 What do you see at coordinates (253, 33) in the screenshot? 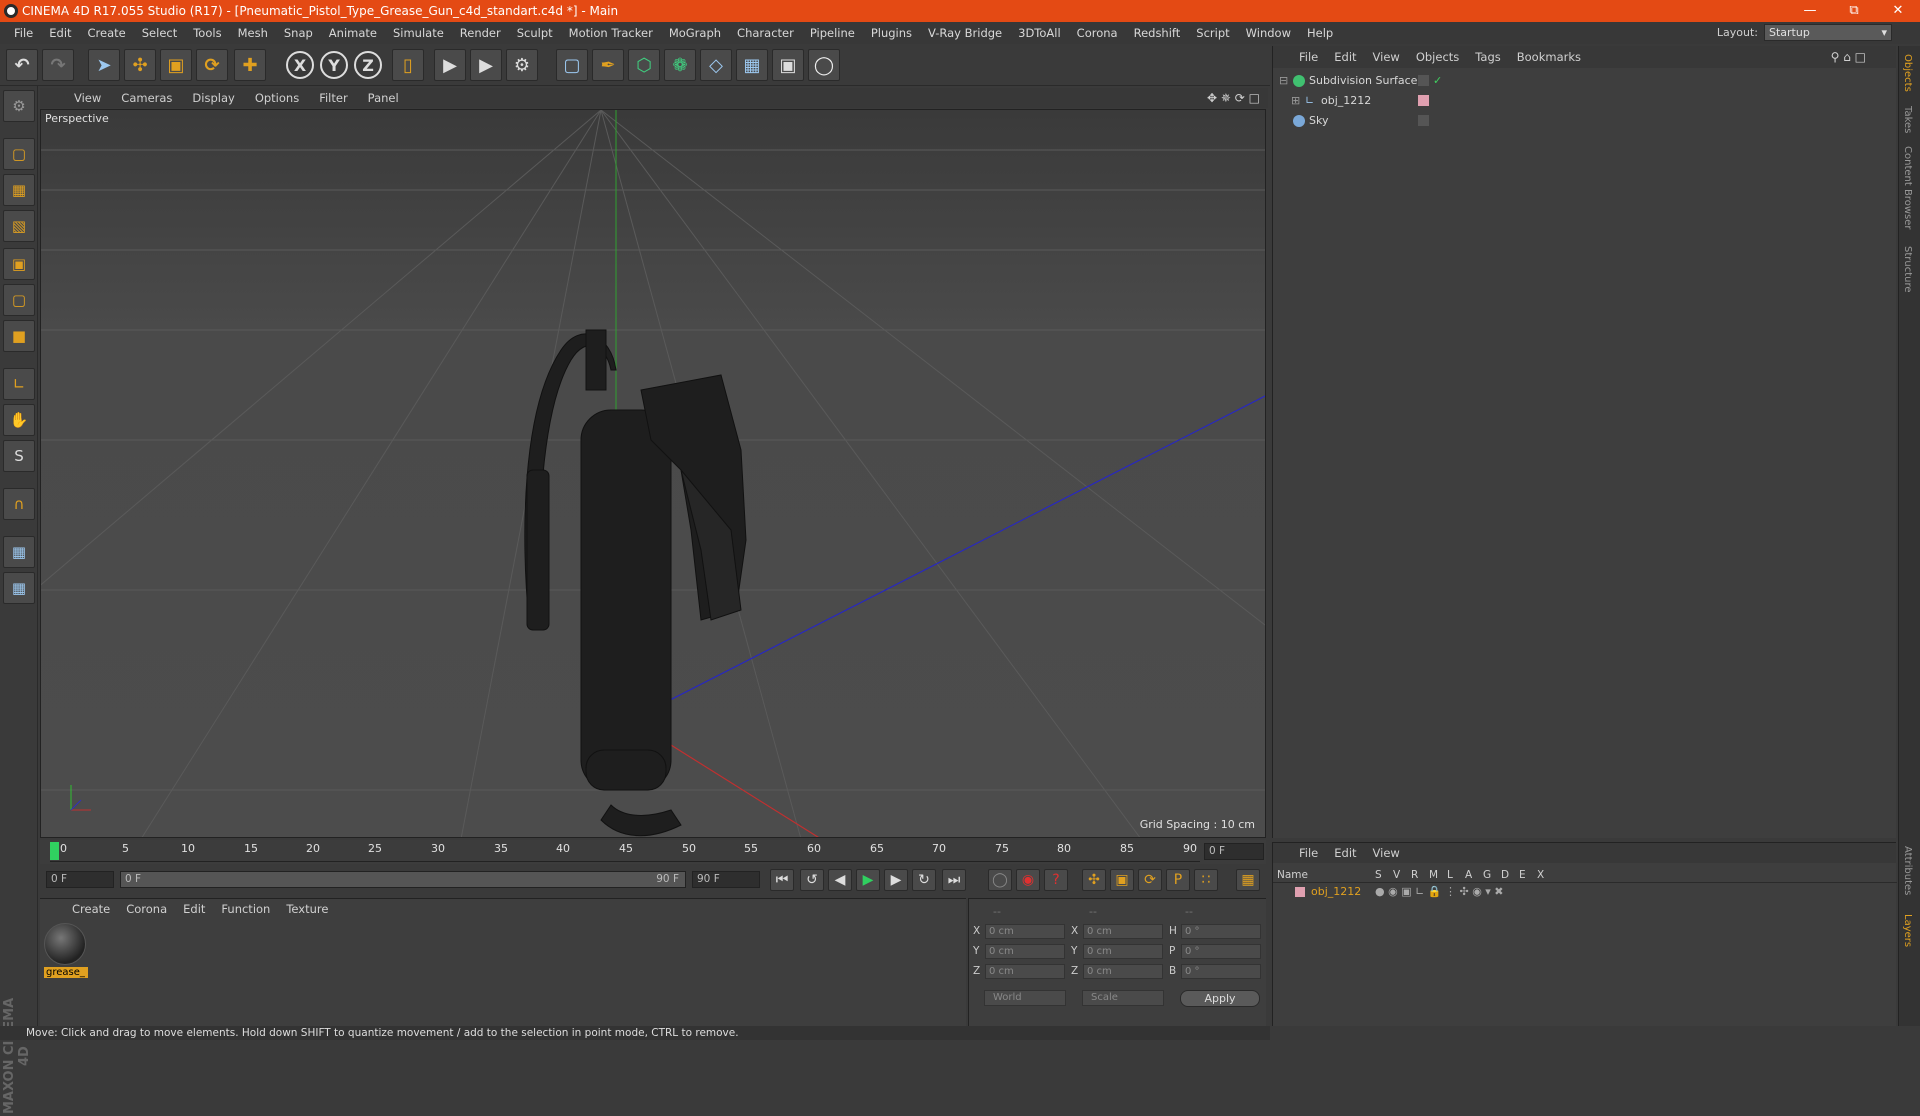
I see `menu-mesh: Mesh` at bounding box center [253, 33].